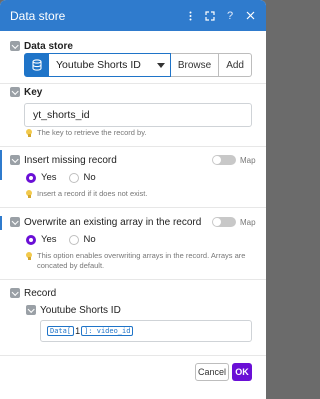 The height and width of the screenshot is (399, 320). I want to click on token-suffix: ]: video_id, so click(107, 331).